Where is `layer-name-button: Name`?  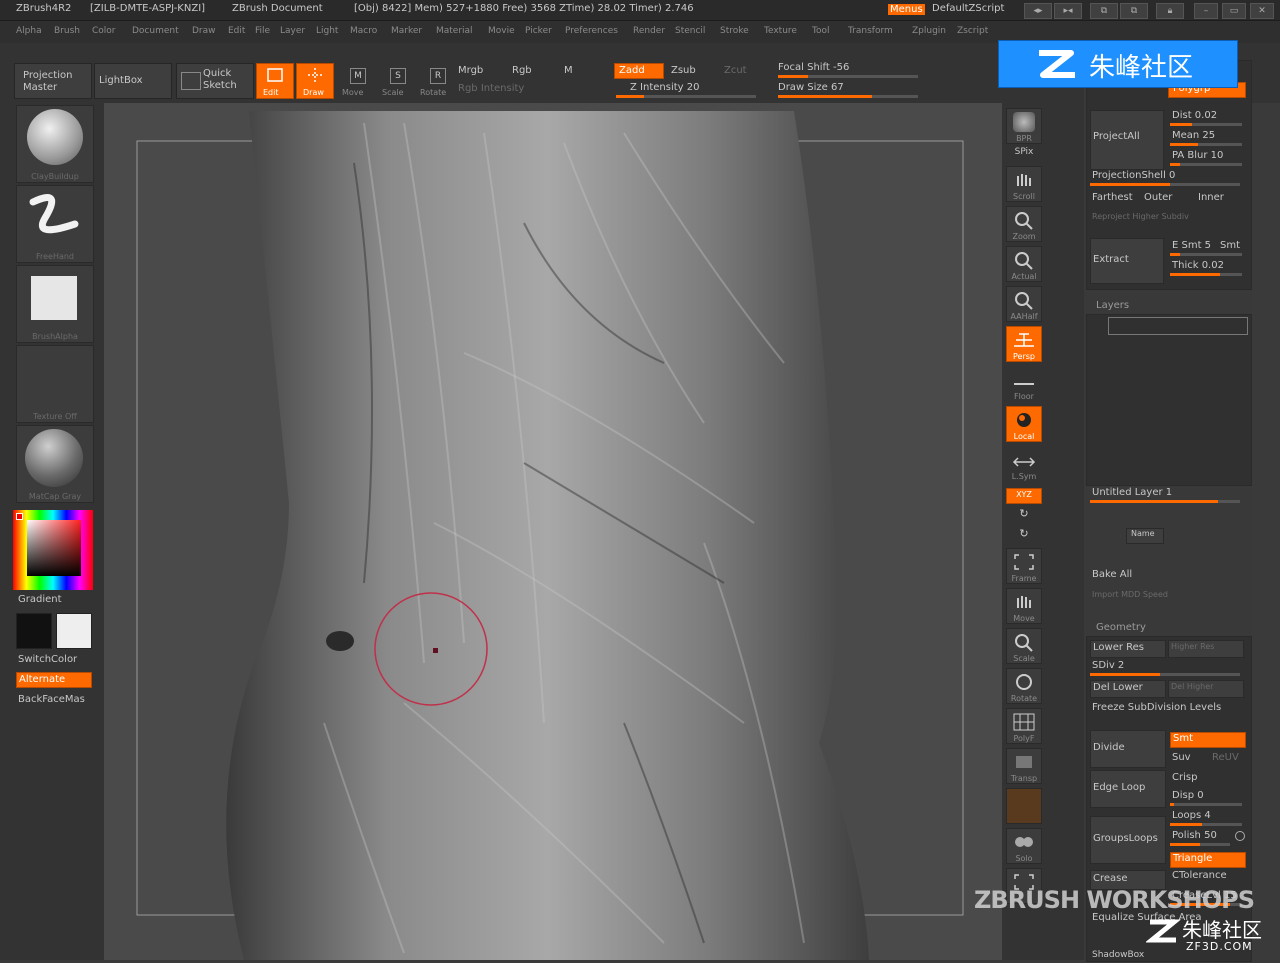 layer-name-button: Name is located at coordinates (1145, 536).